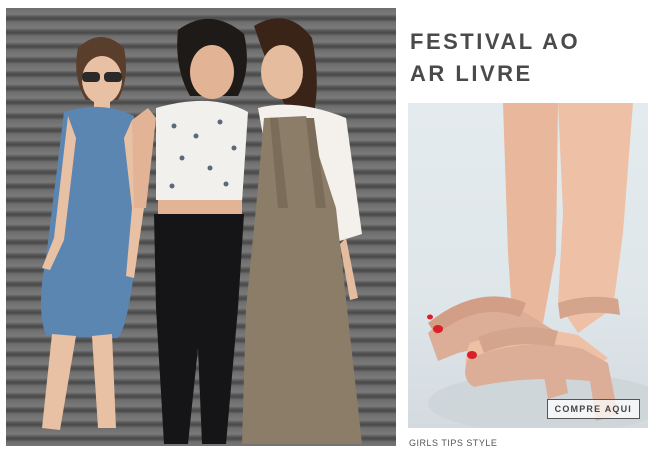  I want to click on headline-line-2: AR LIVRE, so click(471, 73).